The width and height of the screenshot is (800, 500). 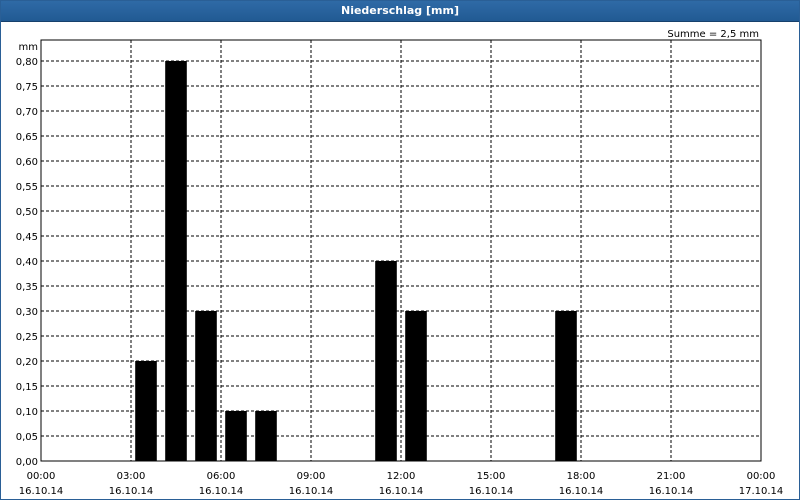 What do you see at coordinates (27, 462) in the screenshot?
I see `y-tick-label: 0,00` at bounding box center [27, 462].